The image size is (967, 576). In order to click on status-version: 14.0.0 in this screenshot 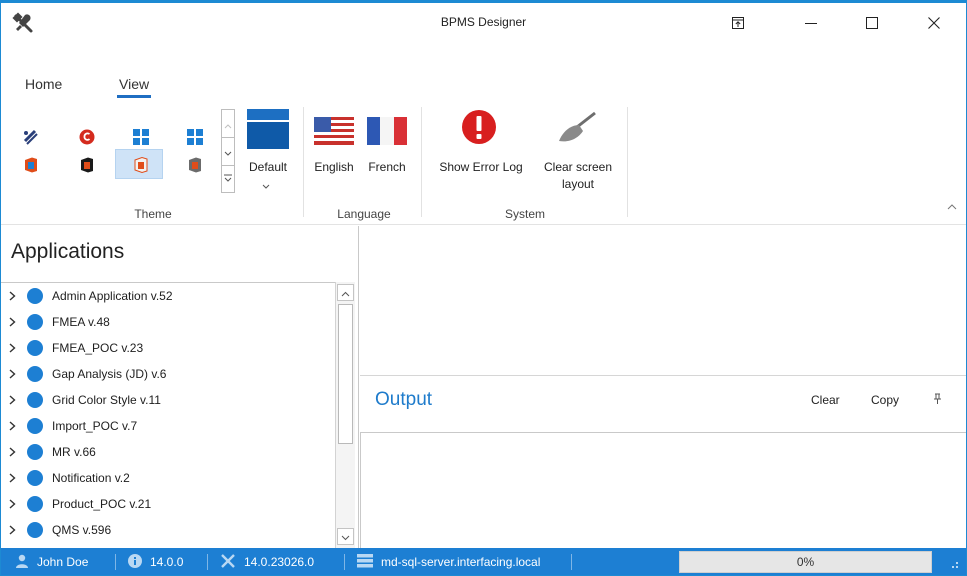, I will do `click(155, 561)`.